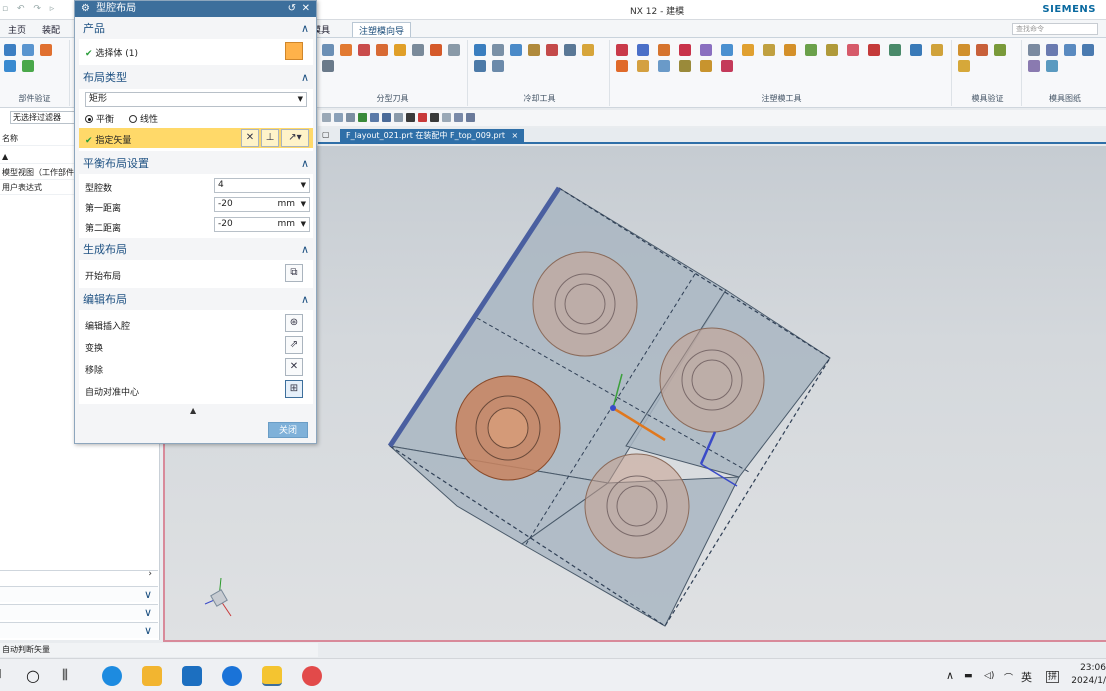 The image size is (1106, 691). I want to click on parting-line-icon, so click(364, 50).